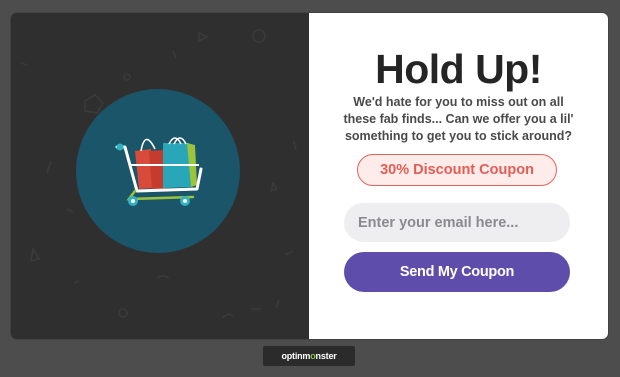 Image resolution: width=620 pixels, height=377 pixels. Describe the element at coordinates (457, 222) in the screenshot. I see `email-input` at that location.